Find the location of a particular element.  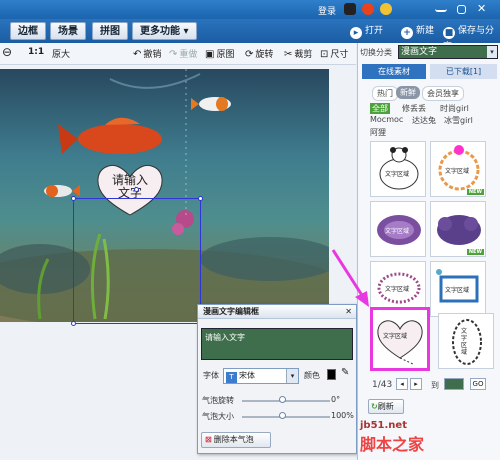

tag-all: 全部 is located at coordinates (380, 108).